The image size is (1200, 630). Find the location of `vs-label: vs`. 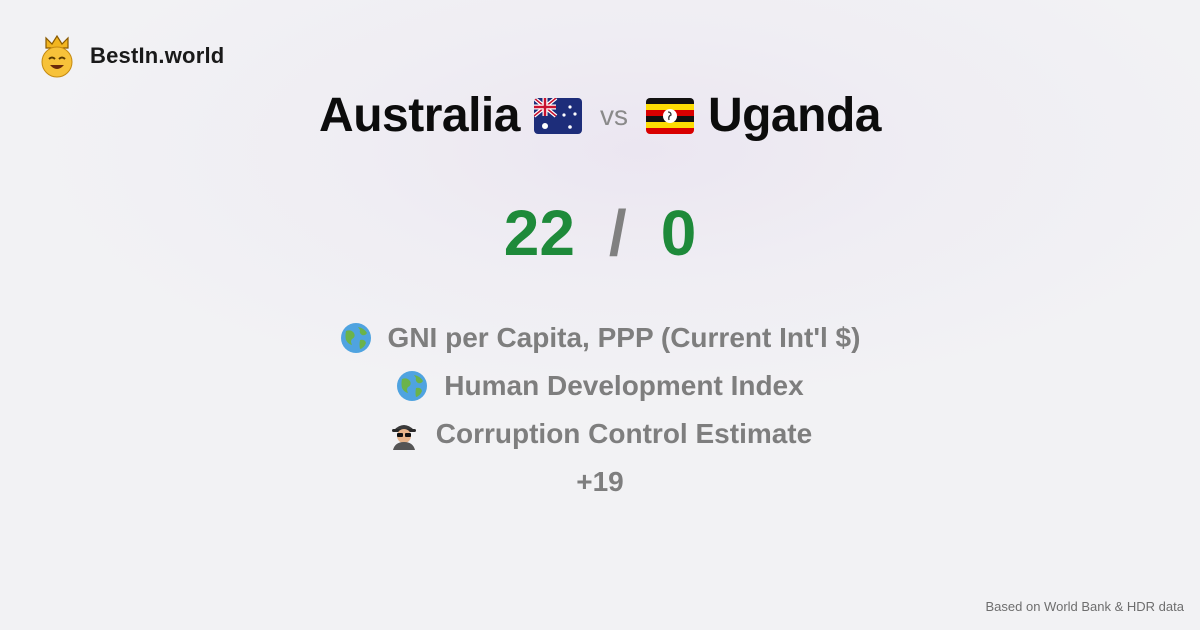

vs-label: vs is located at coordinates (613, 115).